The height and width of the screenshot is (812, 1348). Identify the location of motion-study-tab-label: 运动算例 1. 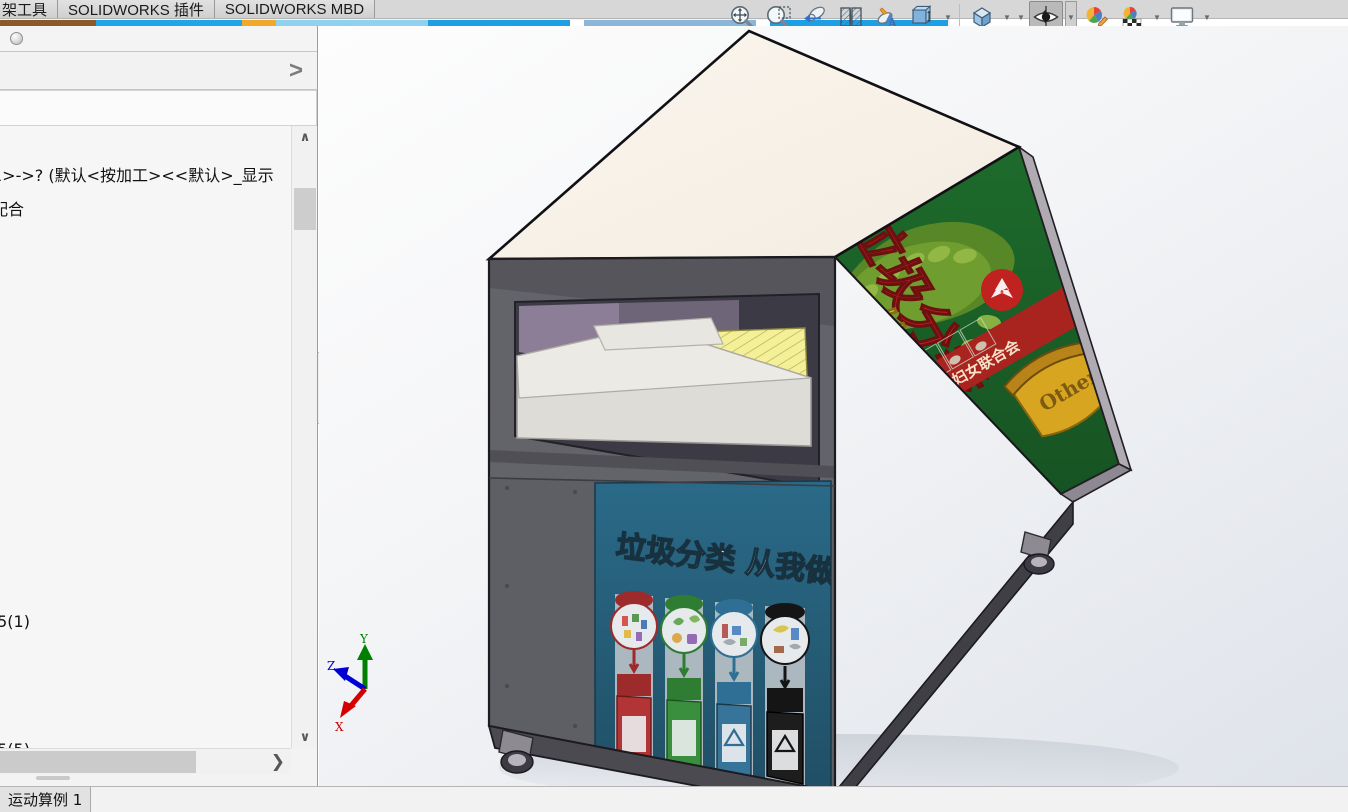
(45, 800).